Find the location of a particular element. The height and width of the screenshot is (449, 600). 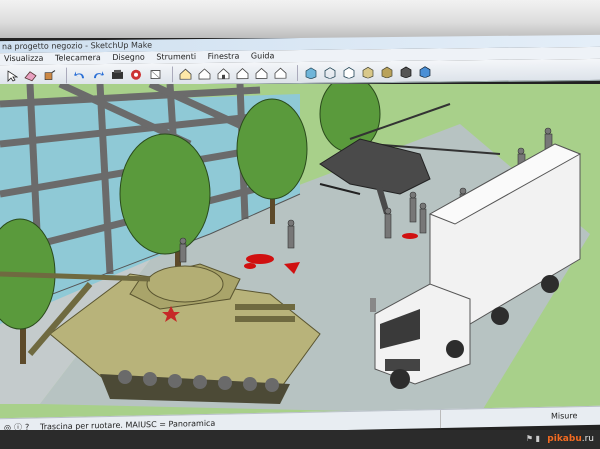

style-icon is located at coordinates (424, 71).